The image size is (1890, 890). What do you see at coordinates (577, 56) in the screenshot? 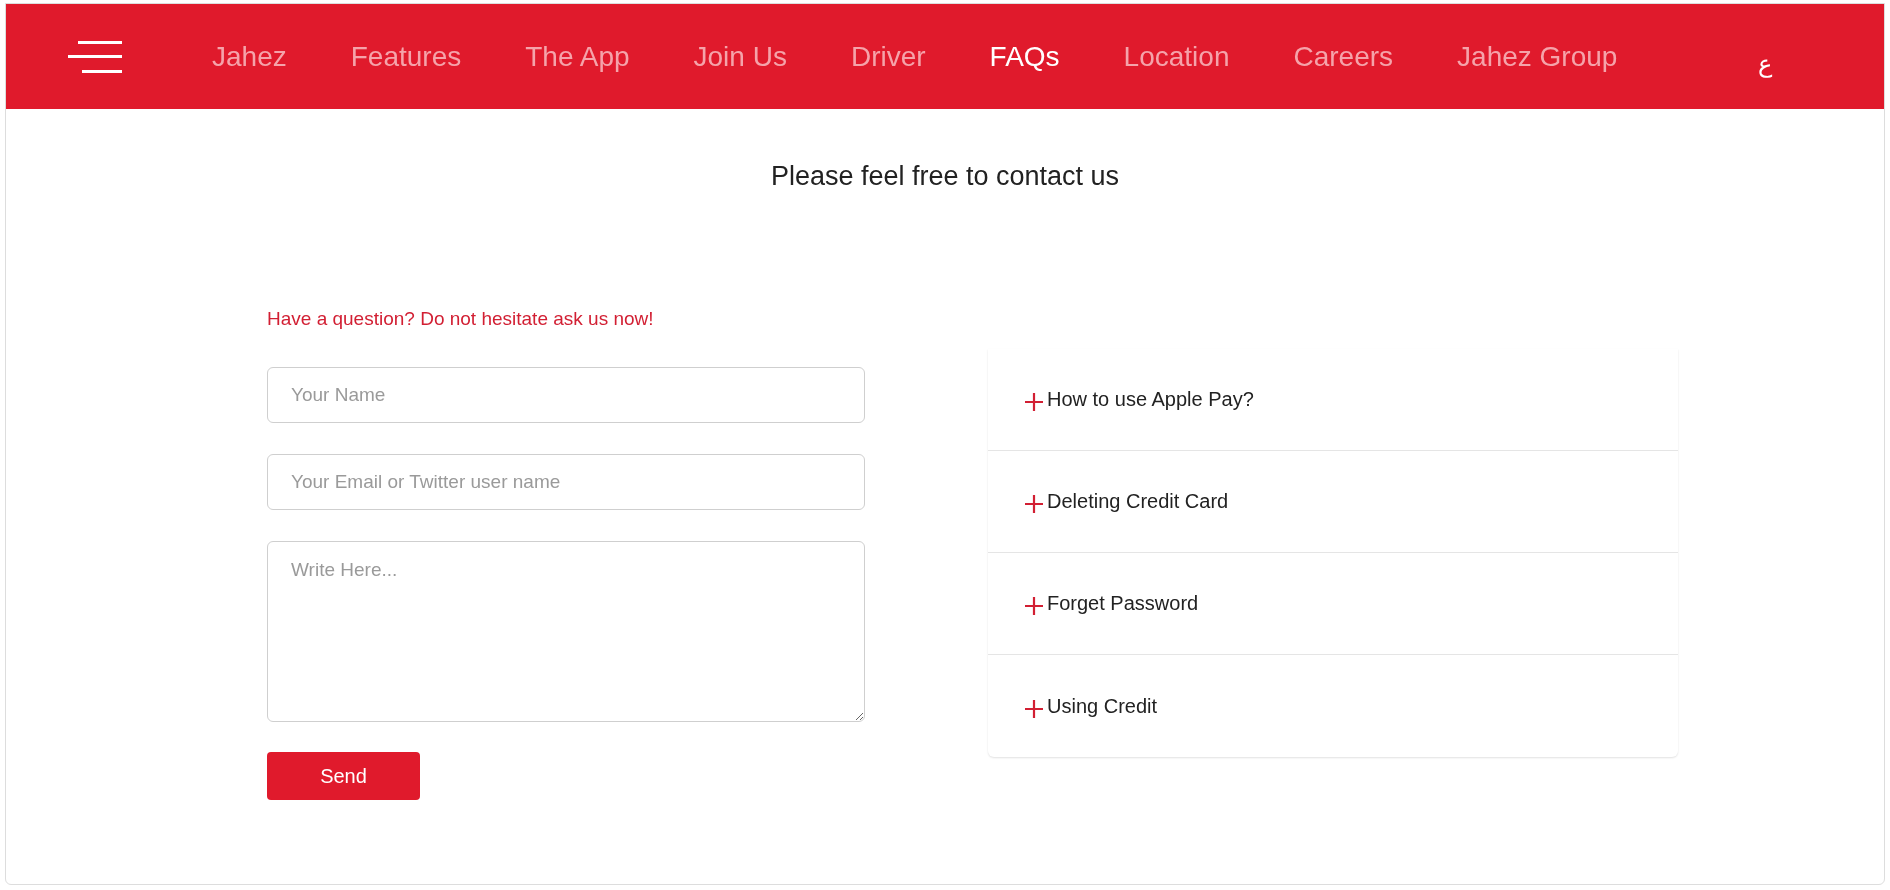
I see `nav-link: The App` at bounding box center [577, 56].